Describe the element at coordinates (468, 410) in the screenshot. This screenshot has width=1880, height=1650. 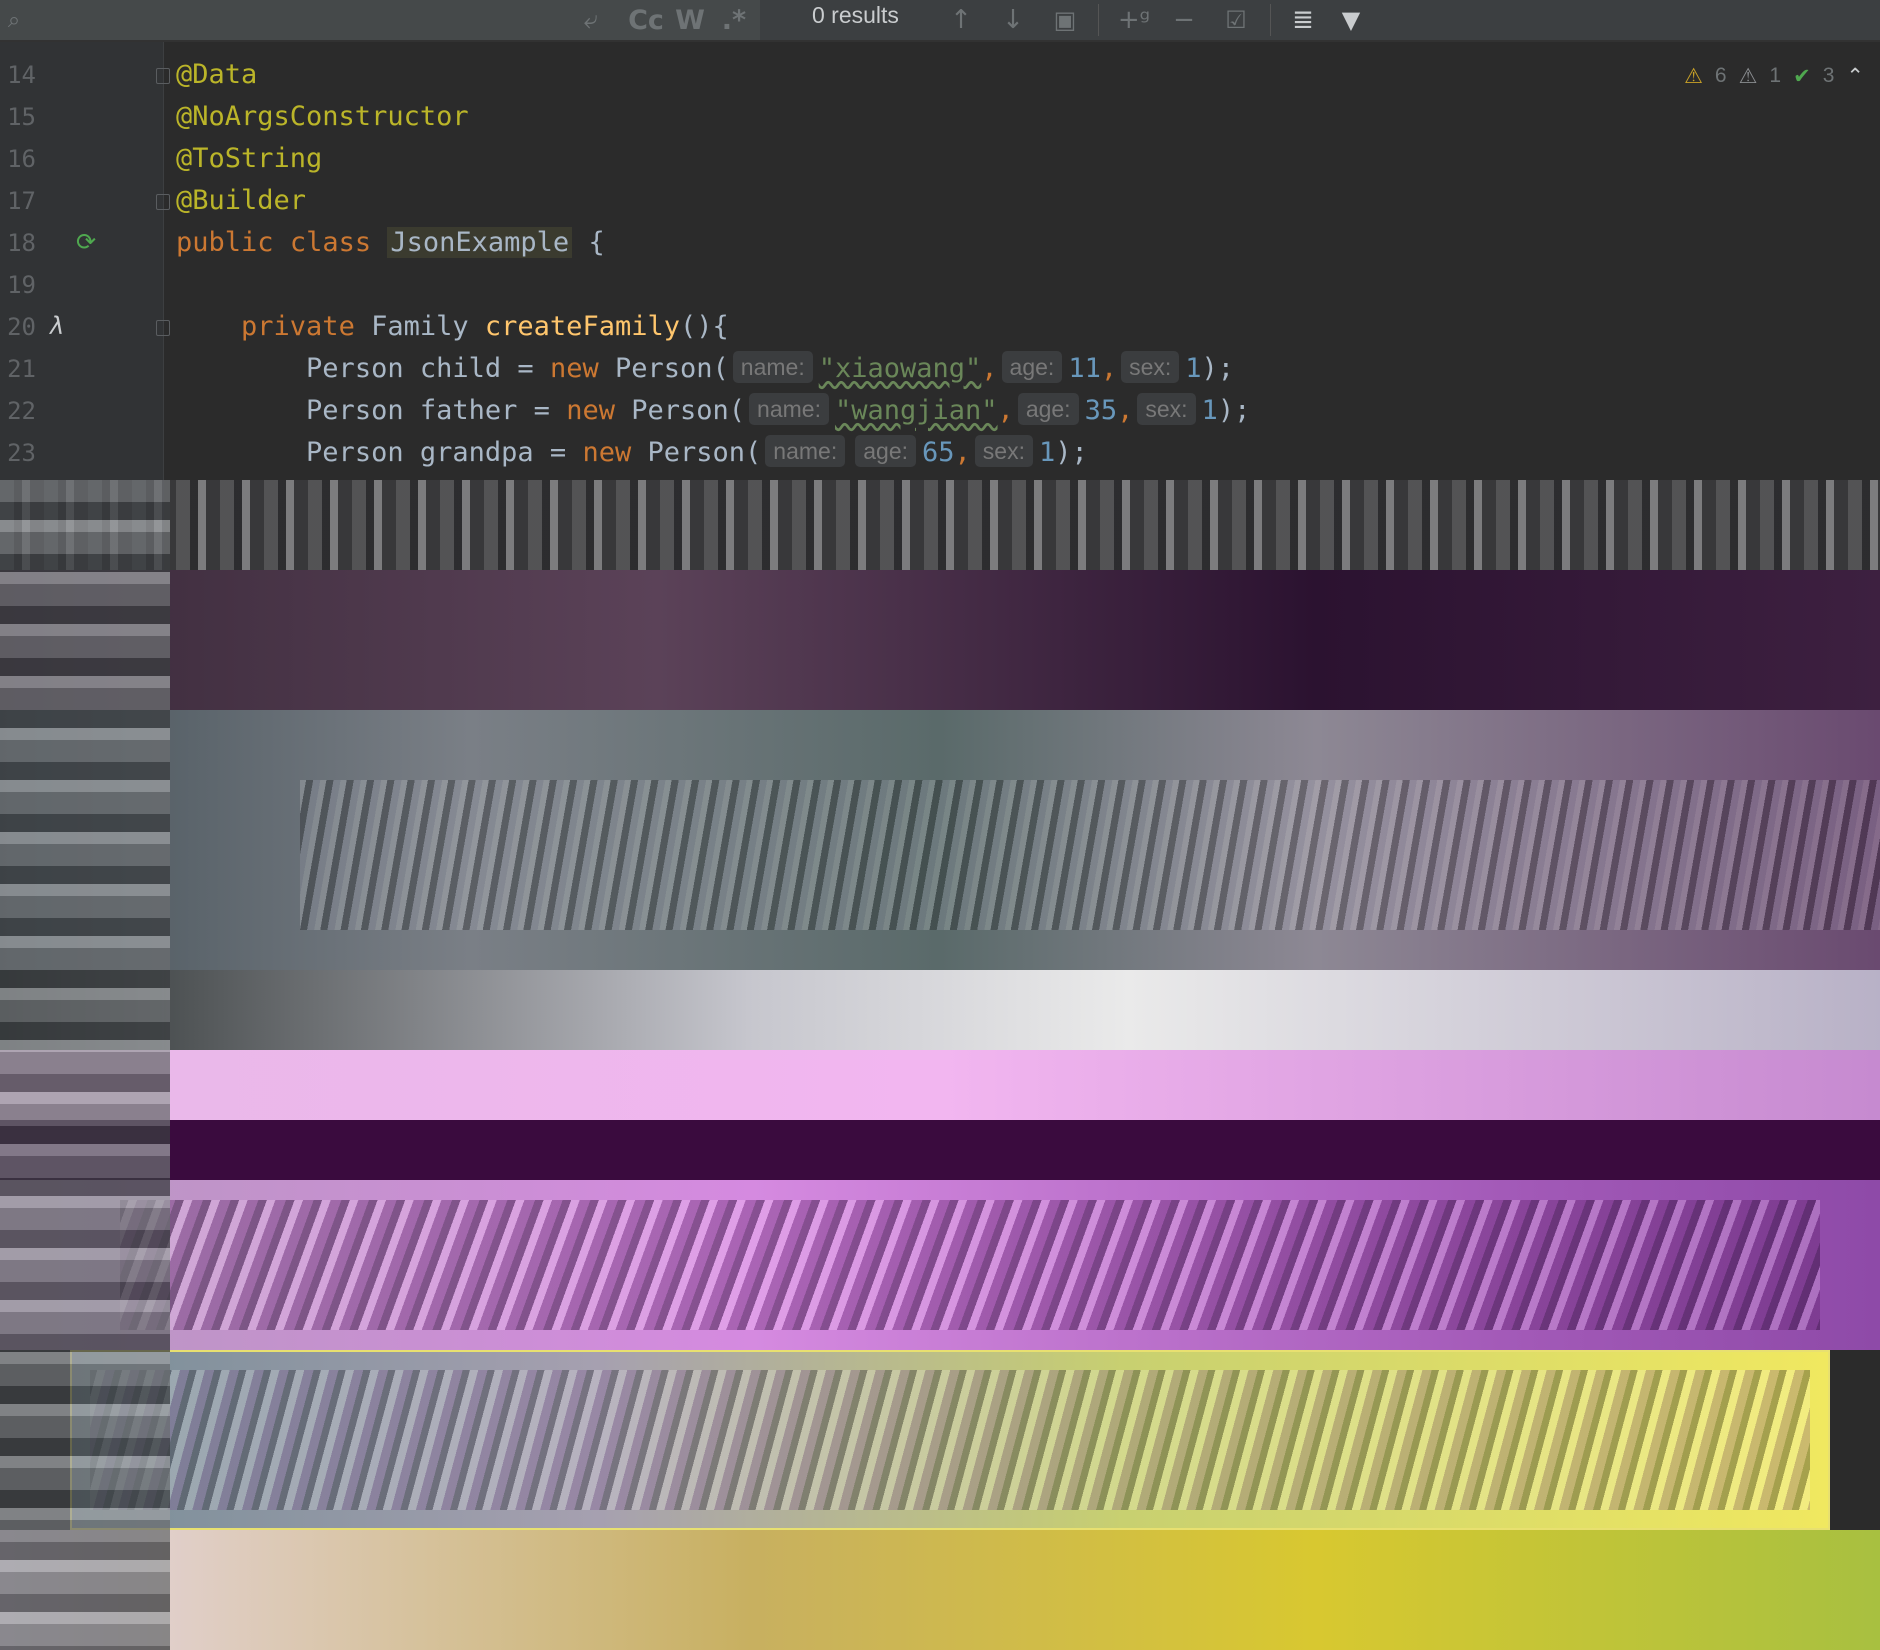
I see `variable: father` at that location.